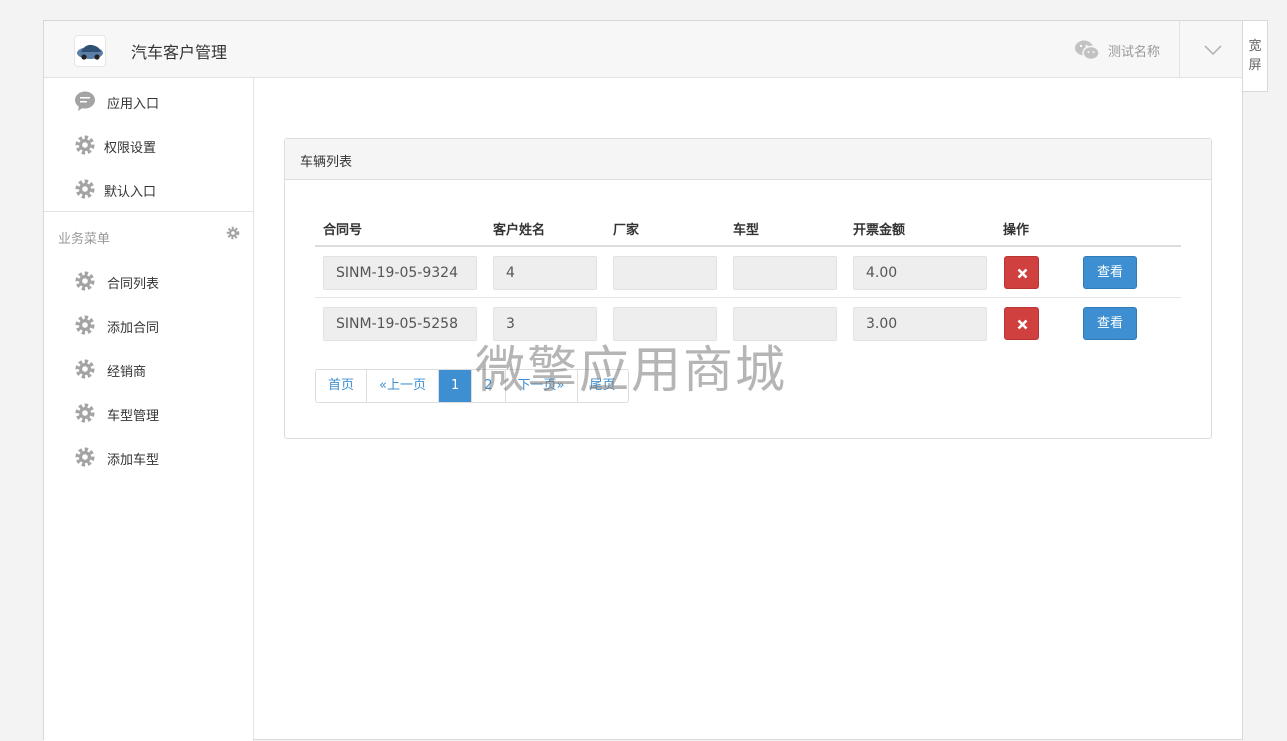  What do you see at coordinates (1016, 230) in the screenshot?
I see `column-header: 操作` at bounding box center [1016, 230].